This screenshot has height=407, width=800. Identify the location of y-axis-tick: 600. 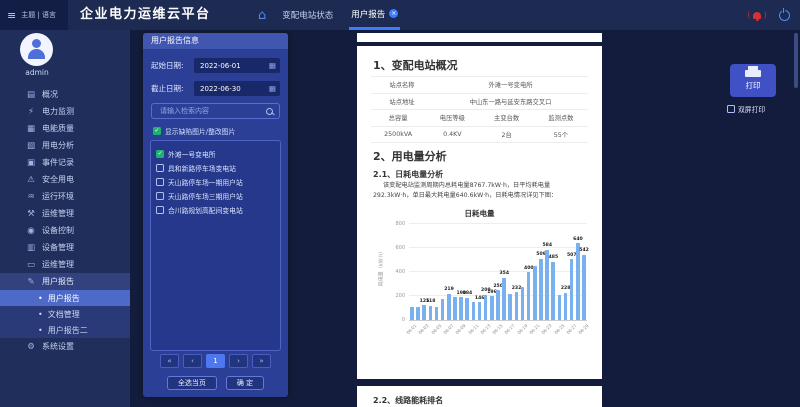
(400, 248).